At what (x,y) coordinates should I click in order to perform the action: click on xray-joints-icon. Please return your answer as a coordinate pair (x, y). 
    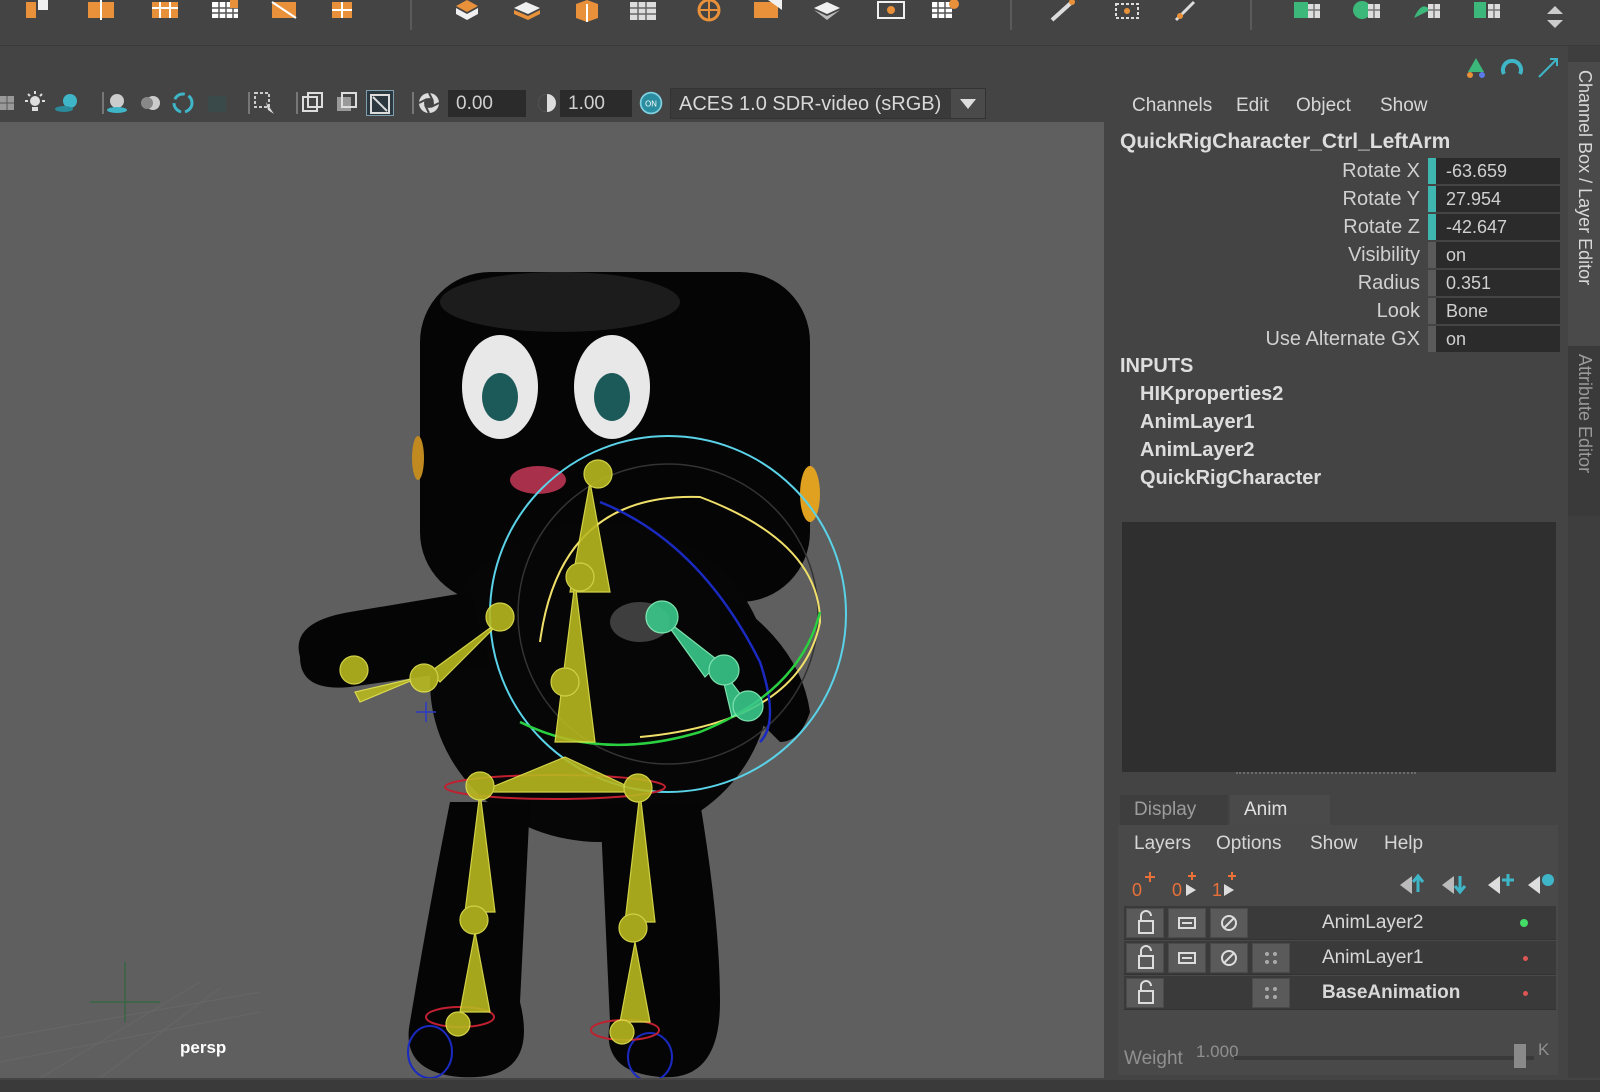
    Looking at the image, I should click on (347, 103).